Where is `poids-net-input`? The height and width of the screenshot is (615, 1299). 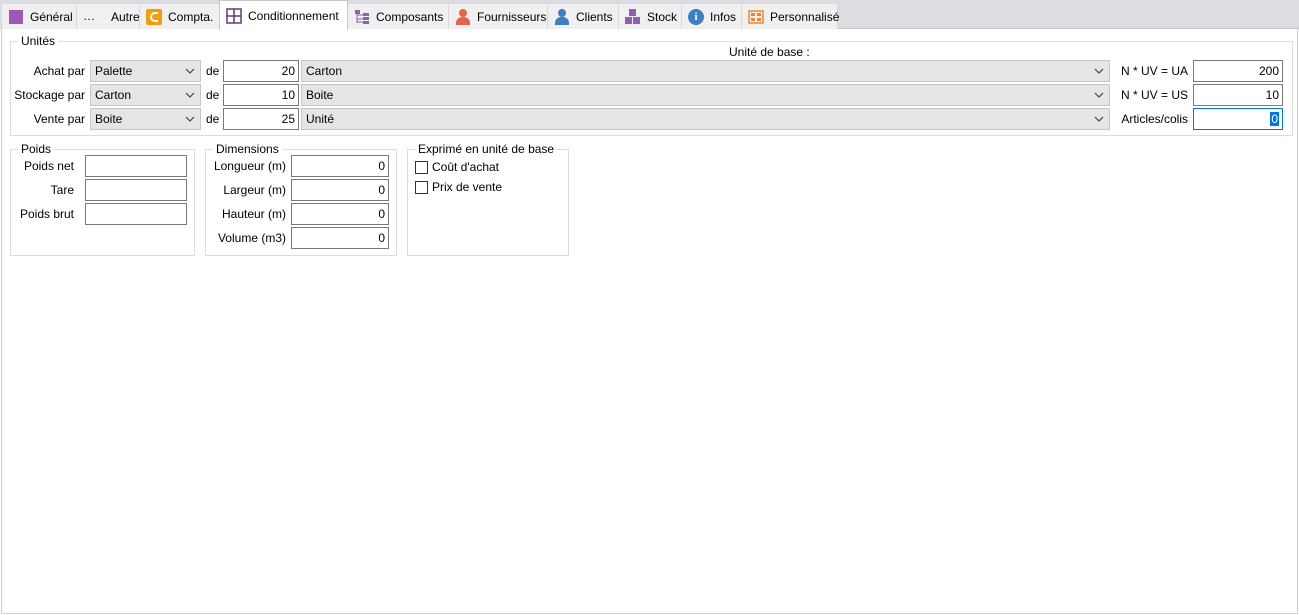 poids-net-input is located at coordinates (136, 166).